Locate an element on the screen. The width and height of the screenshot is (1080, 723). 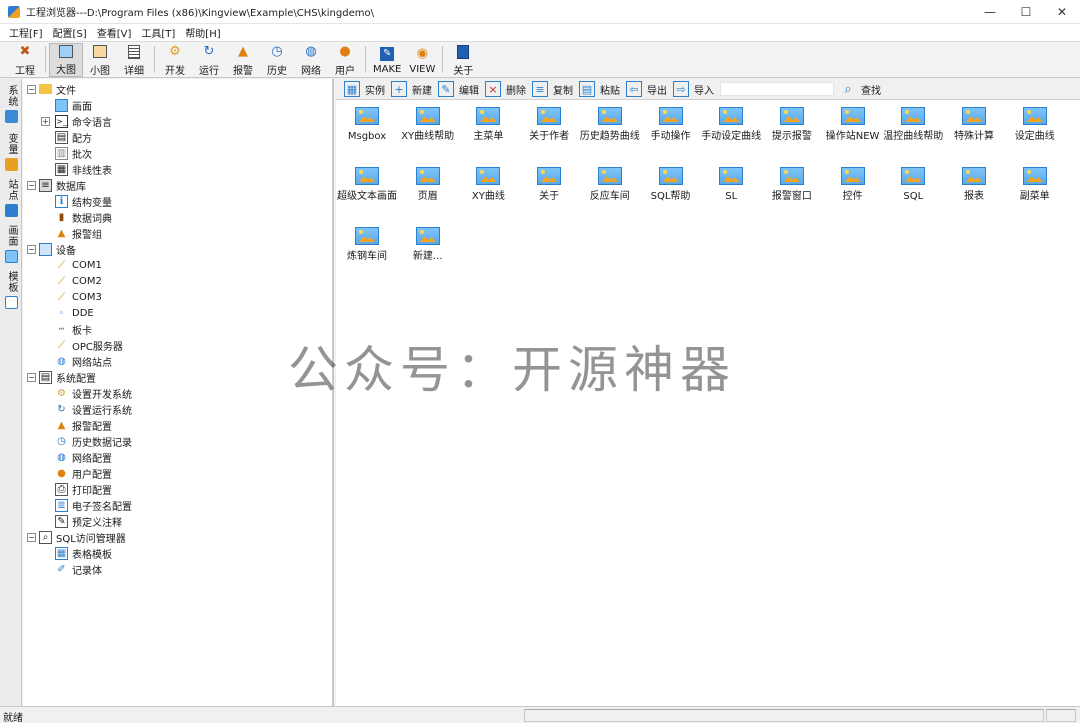
screen-item: 温控曲线帮助 is located at coordinates (913, 125).